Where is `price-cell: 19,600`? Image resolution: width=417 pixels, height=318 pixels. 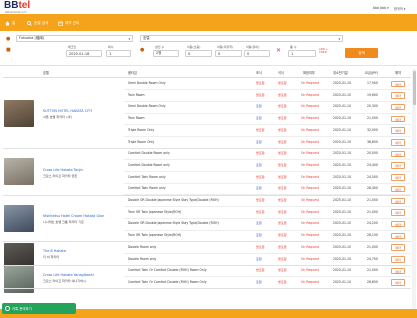 price-cell: 19,600 is located at coordinates (372, 94).